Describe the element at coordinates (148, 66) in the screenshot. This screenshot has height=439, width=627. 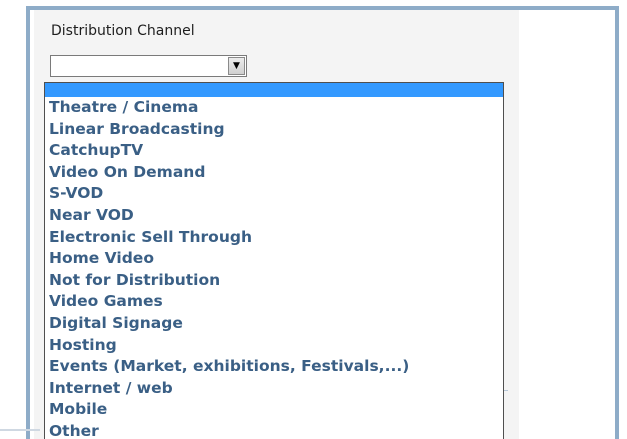
I see `distribution-channel-select: ▼` at that location.